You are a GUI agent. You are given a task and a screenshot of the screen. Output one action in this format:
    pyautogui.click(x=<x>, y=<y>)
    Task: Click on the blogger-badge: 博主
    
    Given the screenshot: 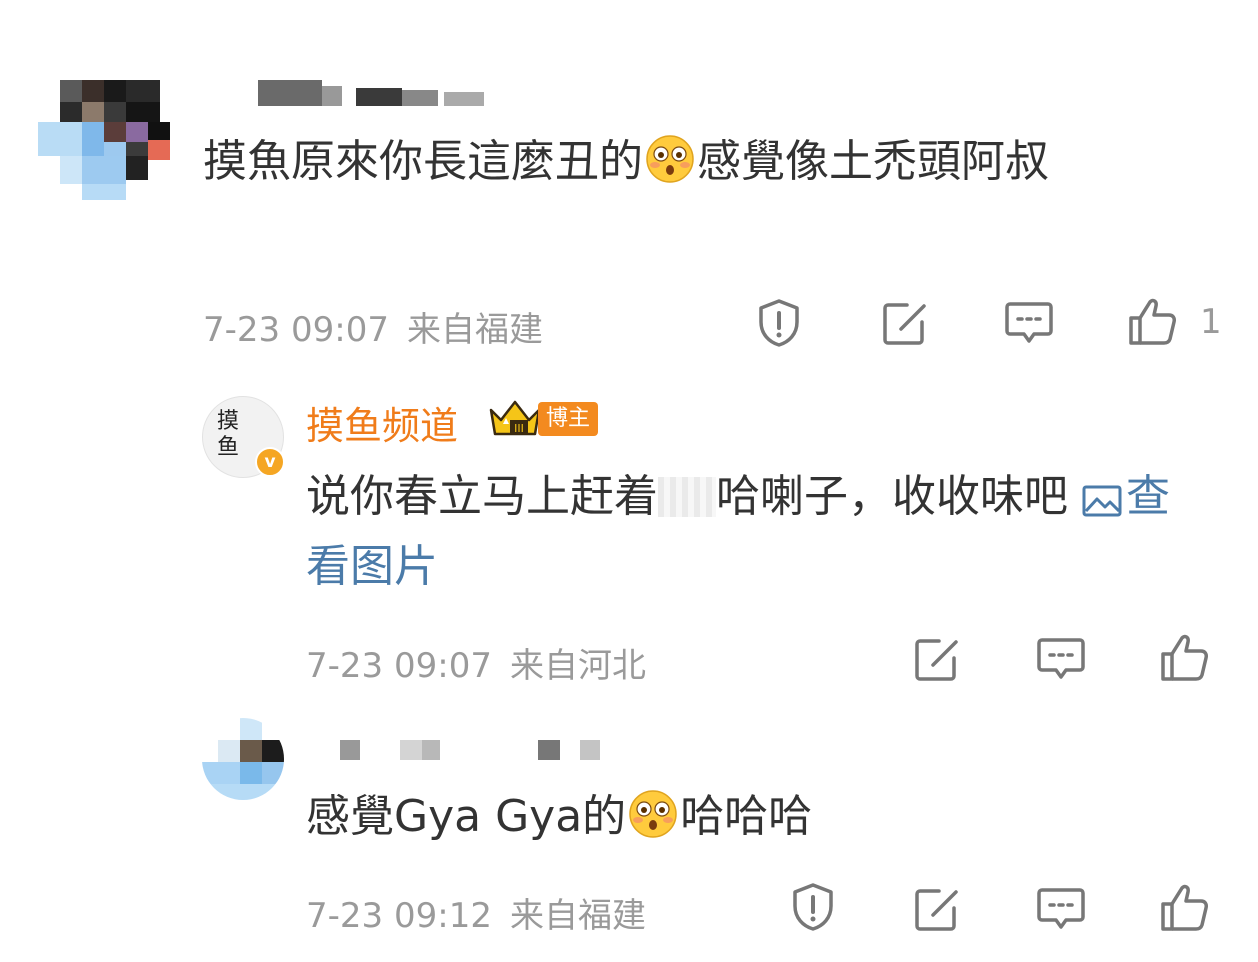 What is the action you would take?
    pyautogui.click(x=568, y=419)
    